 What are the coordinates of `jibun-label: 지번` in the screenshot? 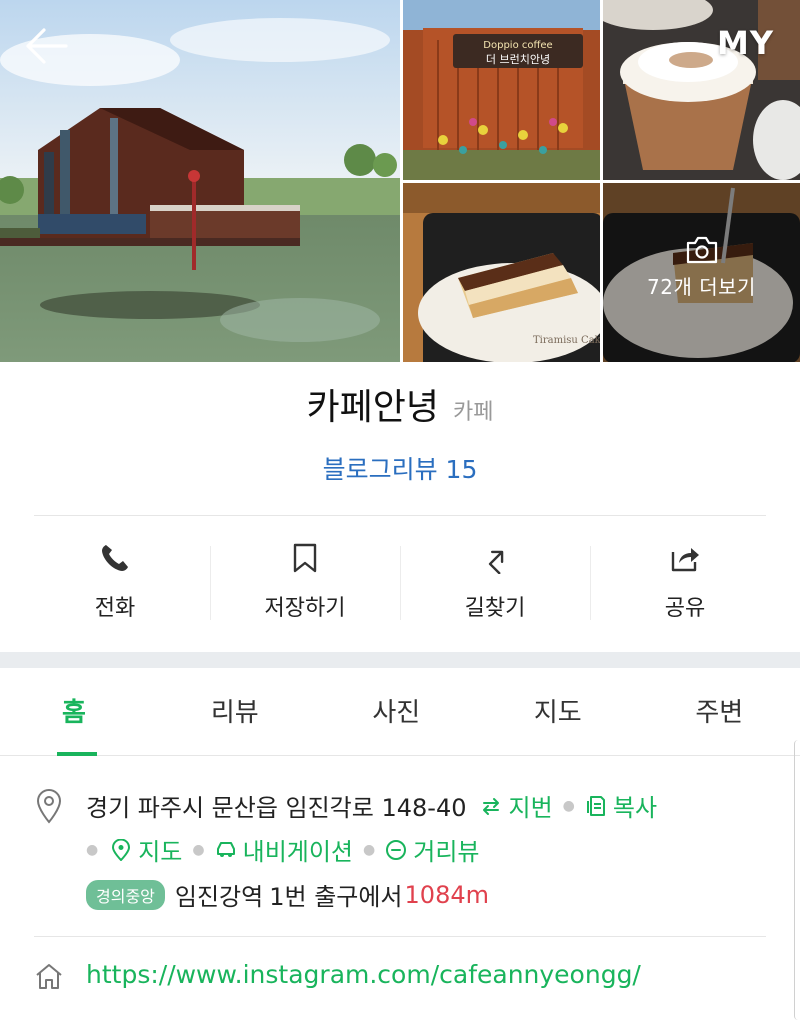 It's located at (530, 808).